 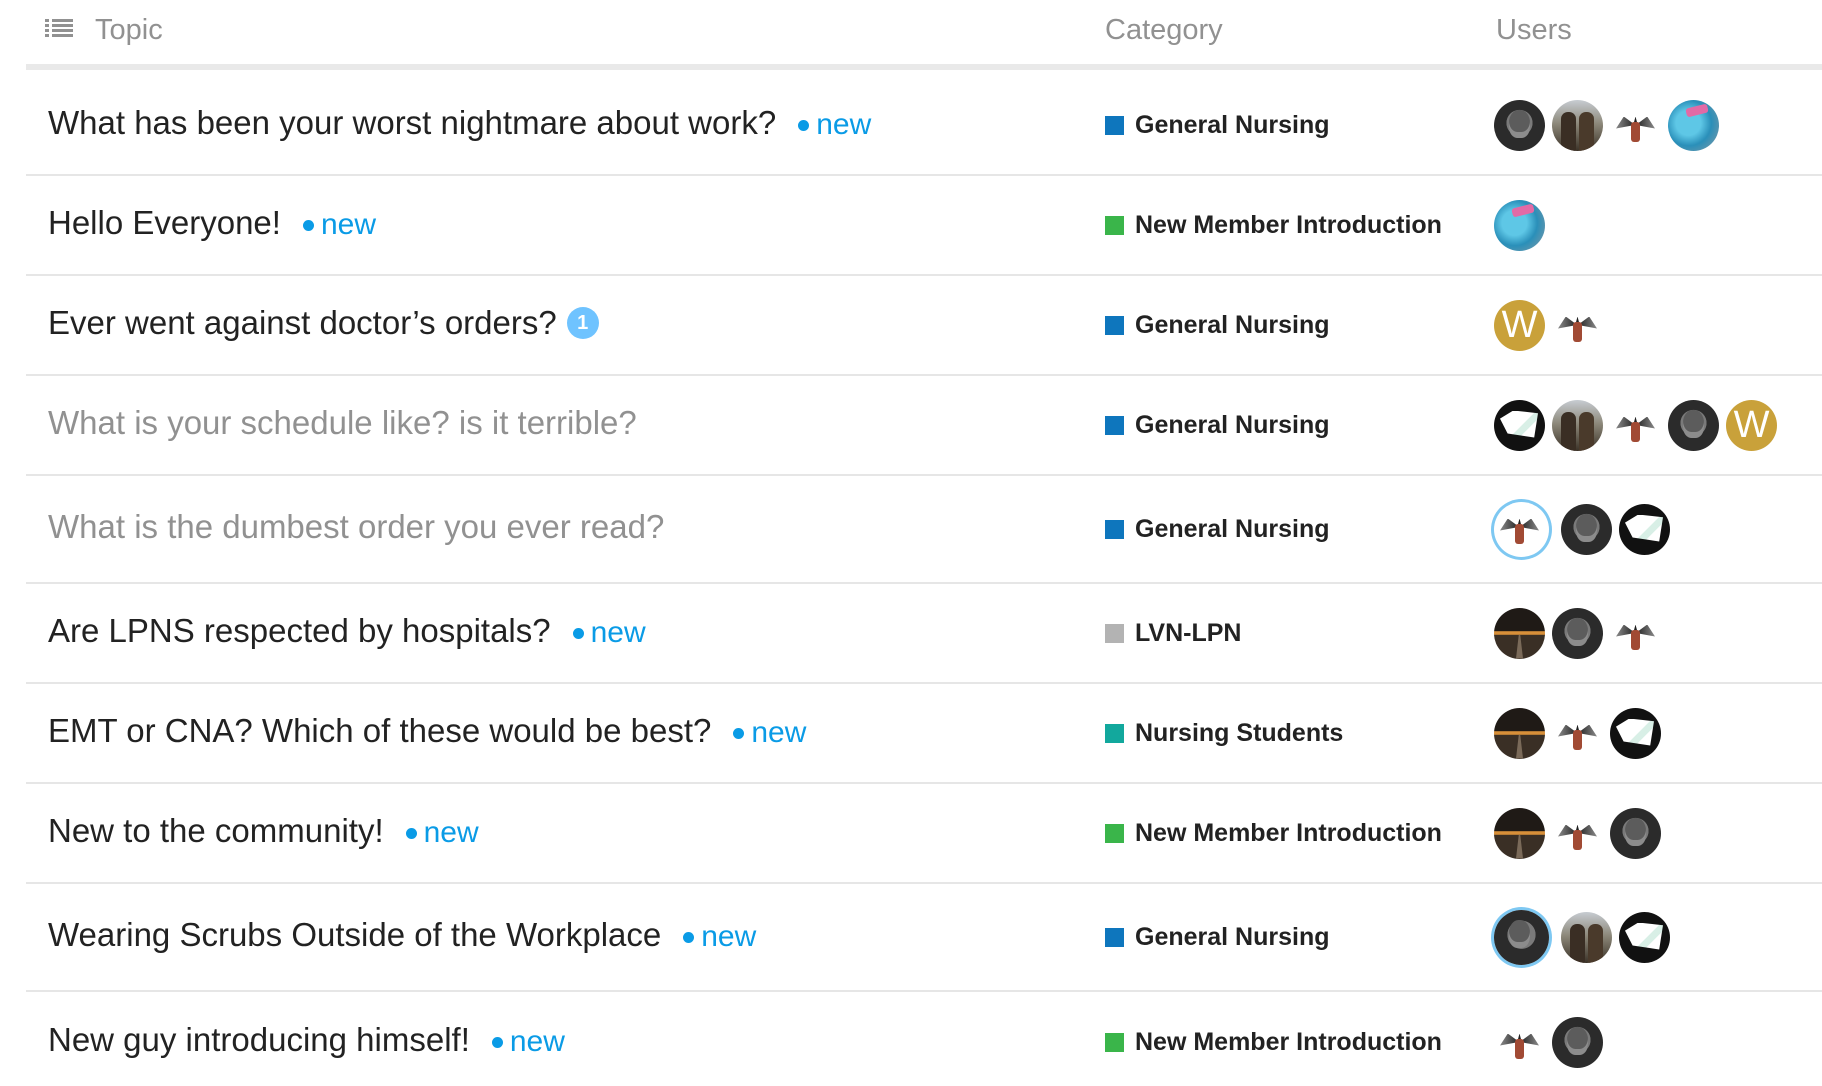 What do you see at coordinates (354, 935) in the screenshot?
I see `topic-title-link: Wearing Scrubs Outside of the Workplace` at bounding box center [354, 935].